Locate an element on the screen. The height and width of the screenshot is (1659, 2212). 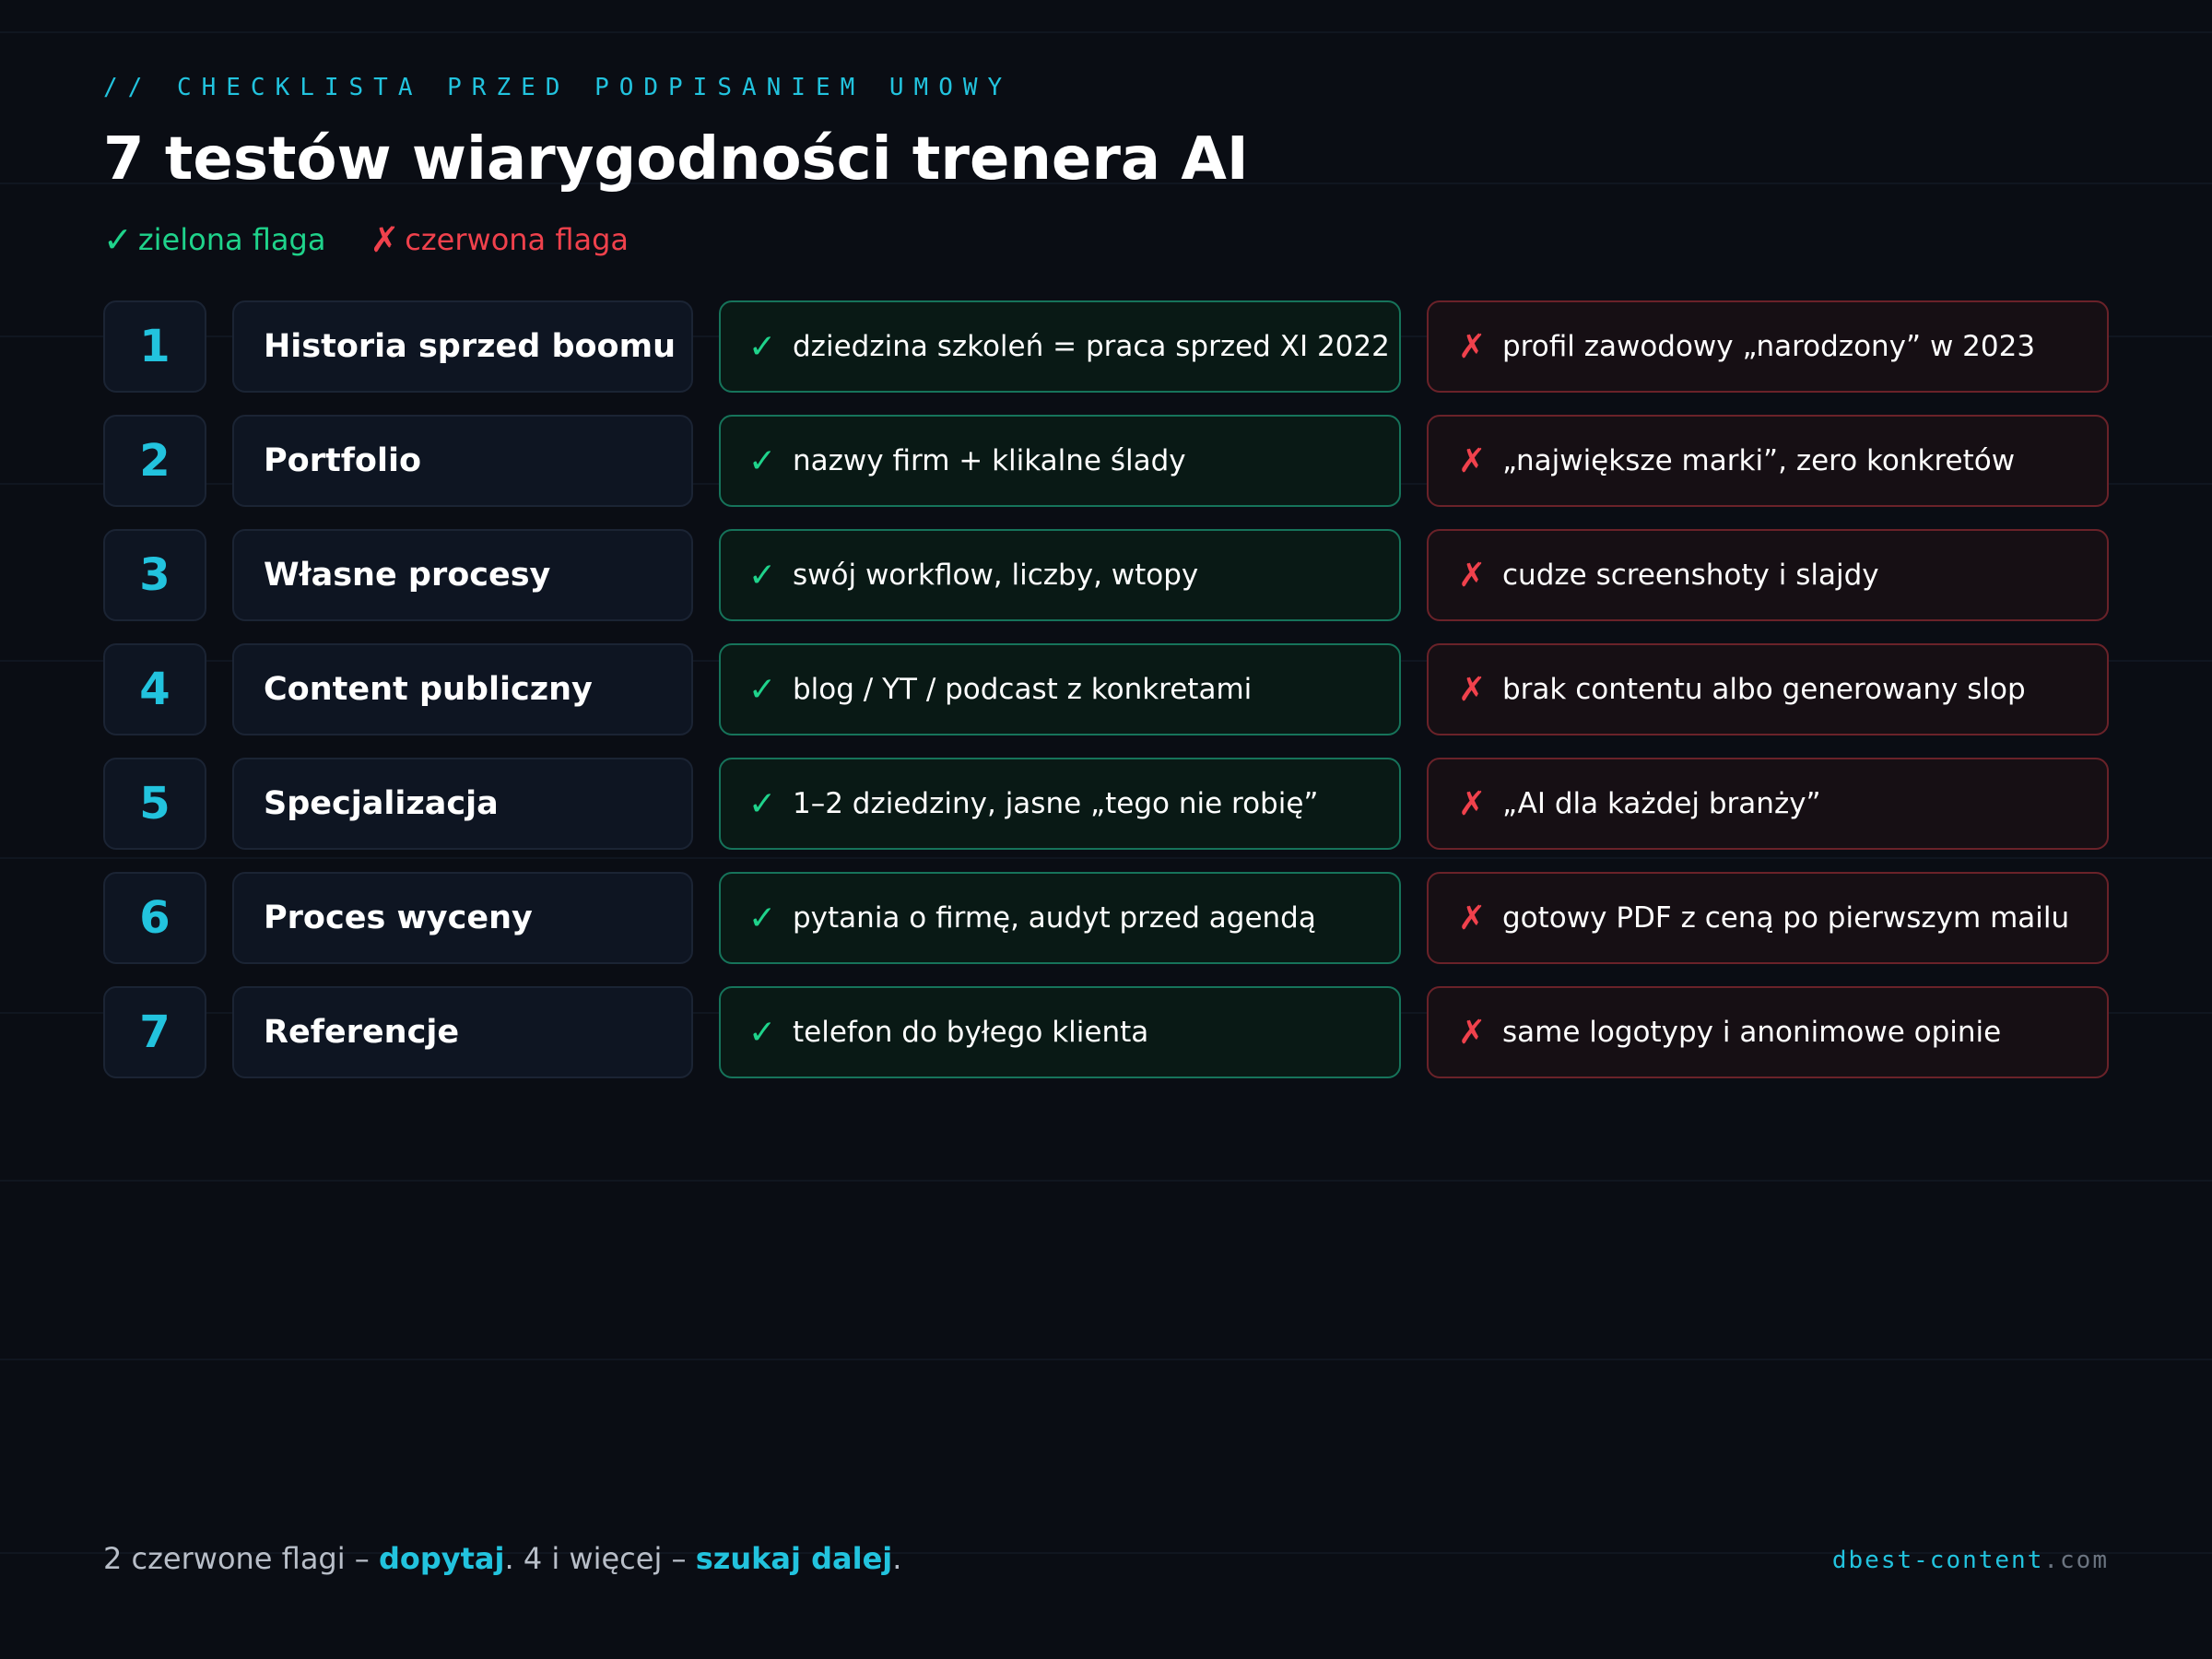
legend-green: ✓ zielona flaga is located at coordinates (214, 239).